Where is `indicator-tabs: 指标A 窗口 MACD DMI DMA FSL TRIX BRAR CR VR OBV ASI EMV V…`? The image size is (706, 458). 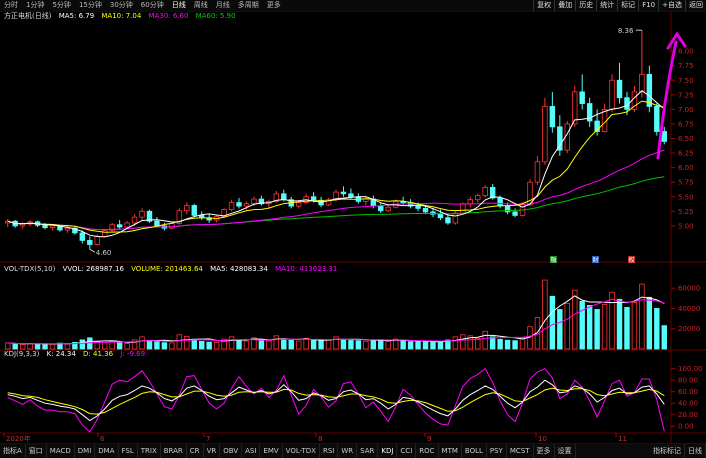 indicator-tabs: 指标A 窗口 MACD DMI DMA FSL TRIX BRAR CR VR OBV ASI EMV V… is located at coordinates (353, 450).